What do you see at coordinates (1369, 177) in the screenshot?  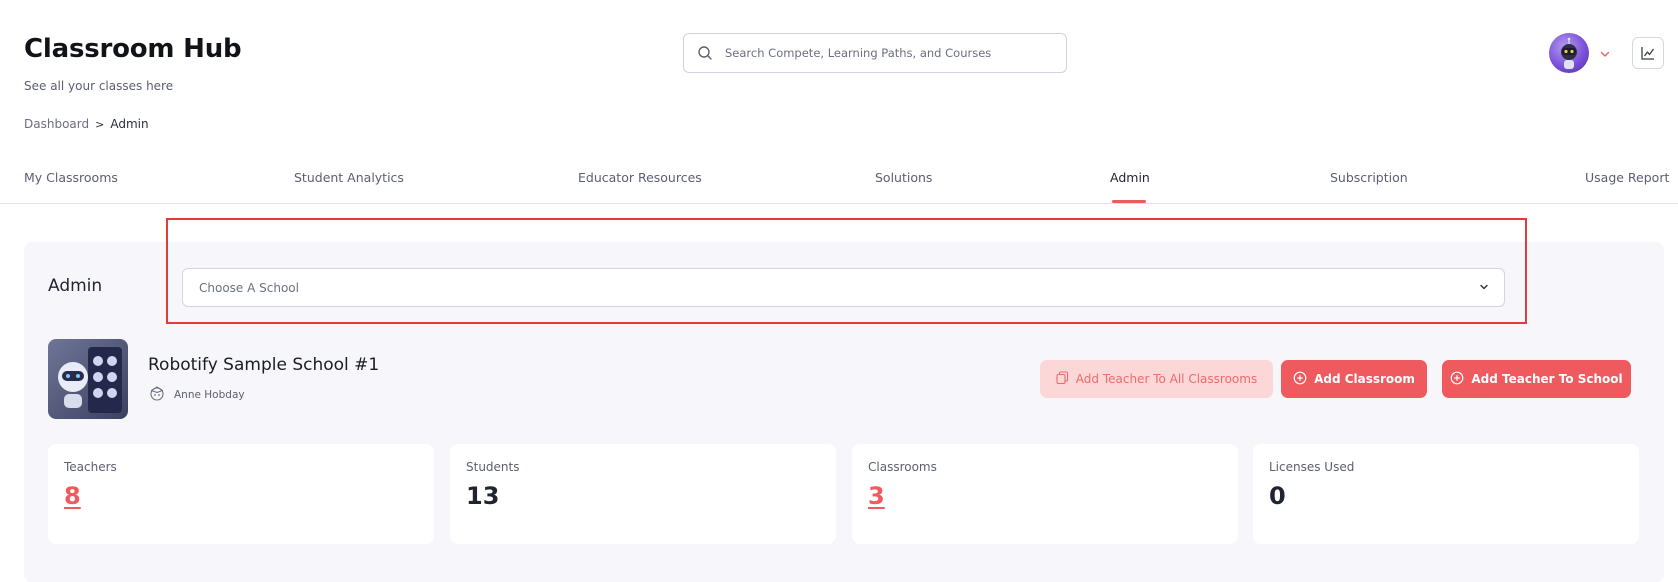 I see `tab-subscription: Subscription` at bounding box center [1369, 177].